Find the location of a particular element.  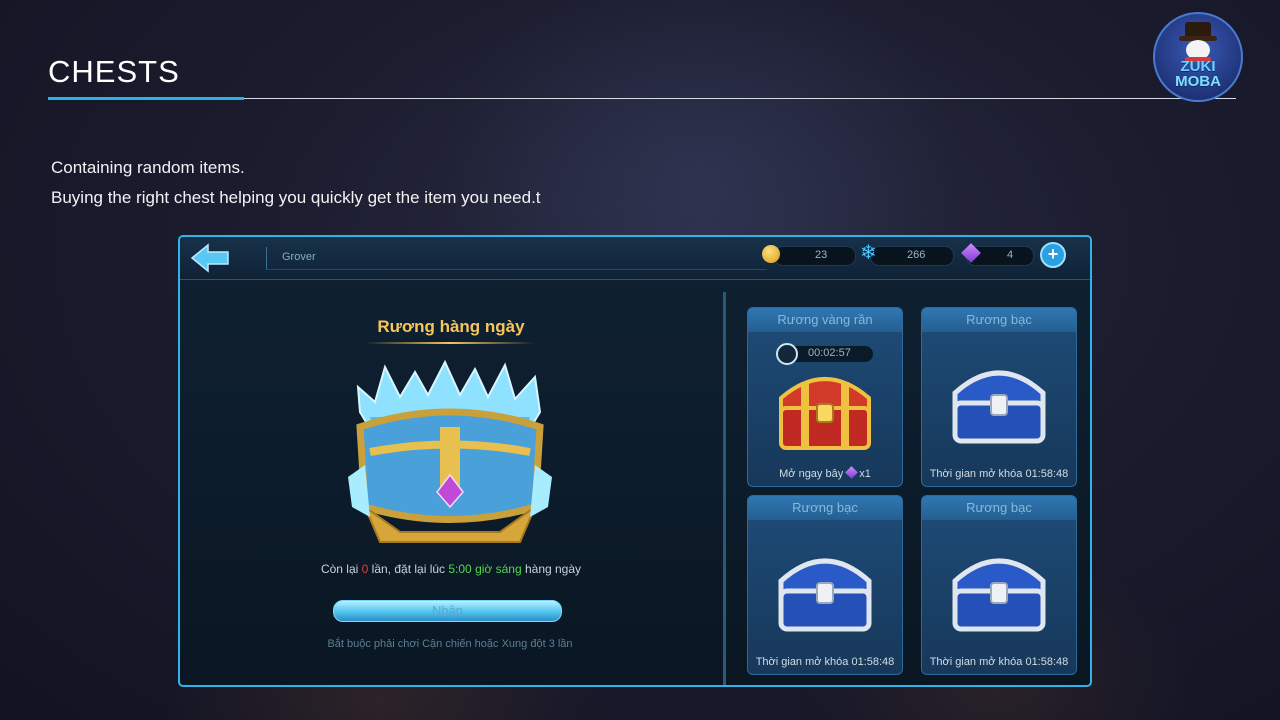

claim-button: Nhận is located at coordinates (447, 611).